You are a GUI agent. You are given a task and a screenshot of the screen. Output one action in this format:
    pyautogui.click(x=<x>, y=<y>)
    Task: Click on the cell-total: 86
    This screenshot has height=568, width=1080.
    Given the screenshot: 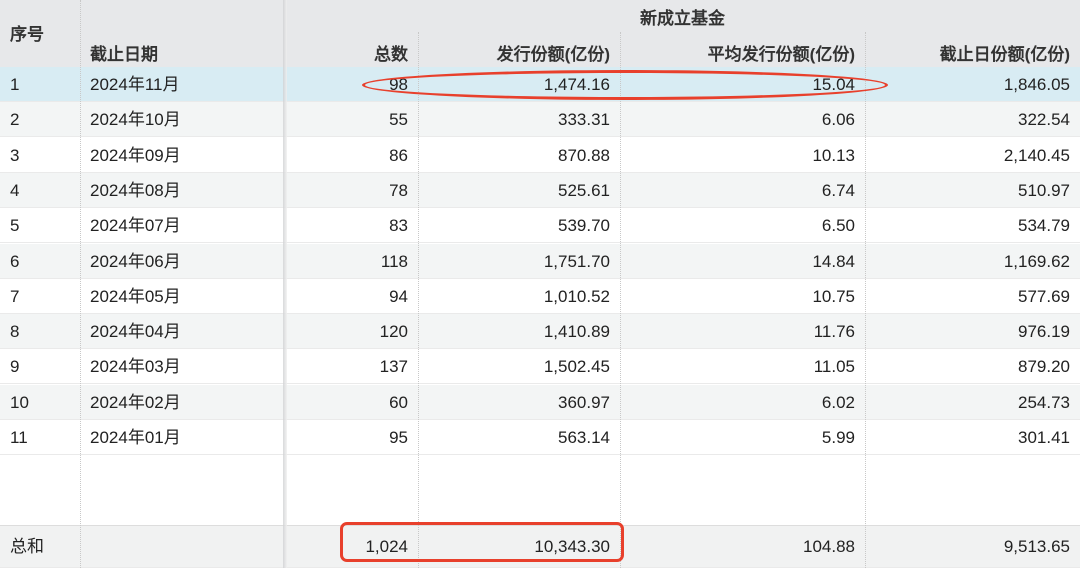 What is the action you would take?
    pyautogui.click(x=398, y=155)
    